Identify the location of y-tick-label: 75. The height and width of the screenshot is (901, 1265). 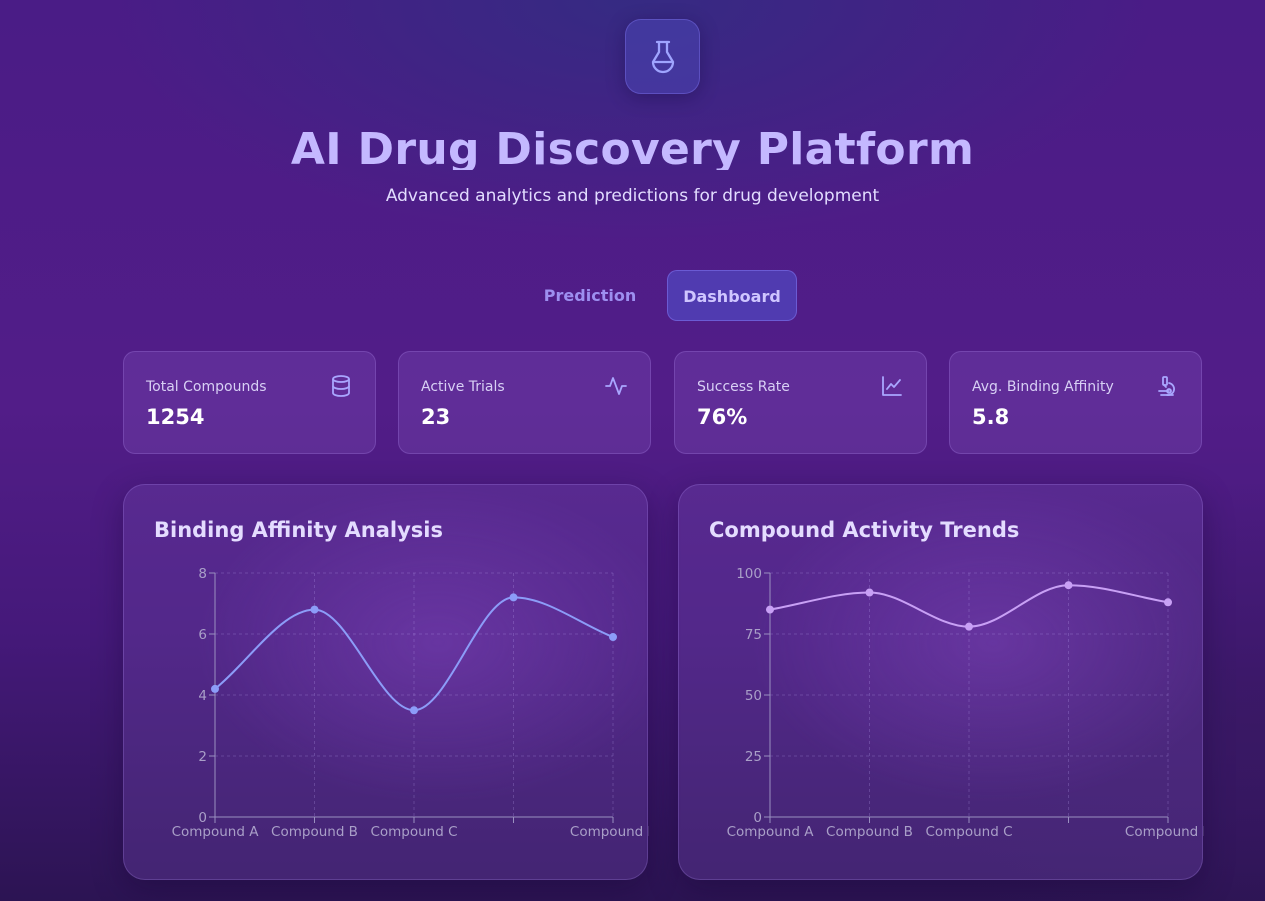
(753, 635).